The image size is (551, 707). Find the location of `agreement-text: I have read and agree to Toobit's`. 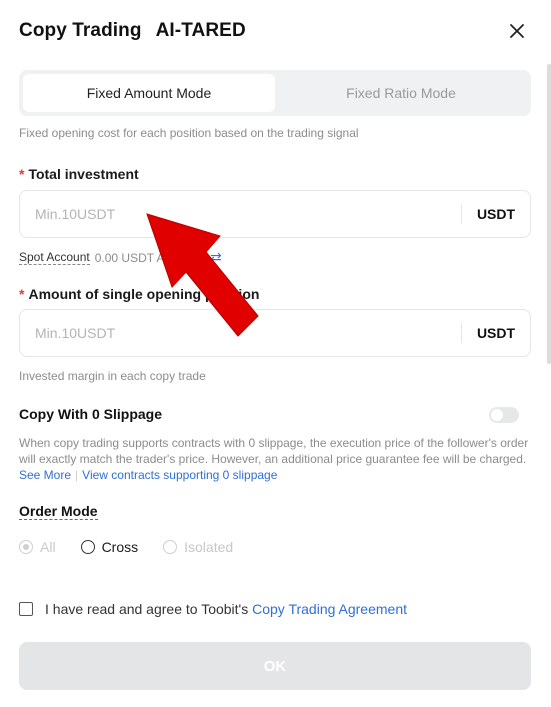

agreement-text: I have read and agree to Toobit's is located at coordinates (147, 609).